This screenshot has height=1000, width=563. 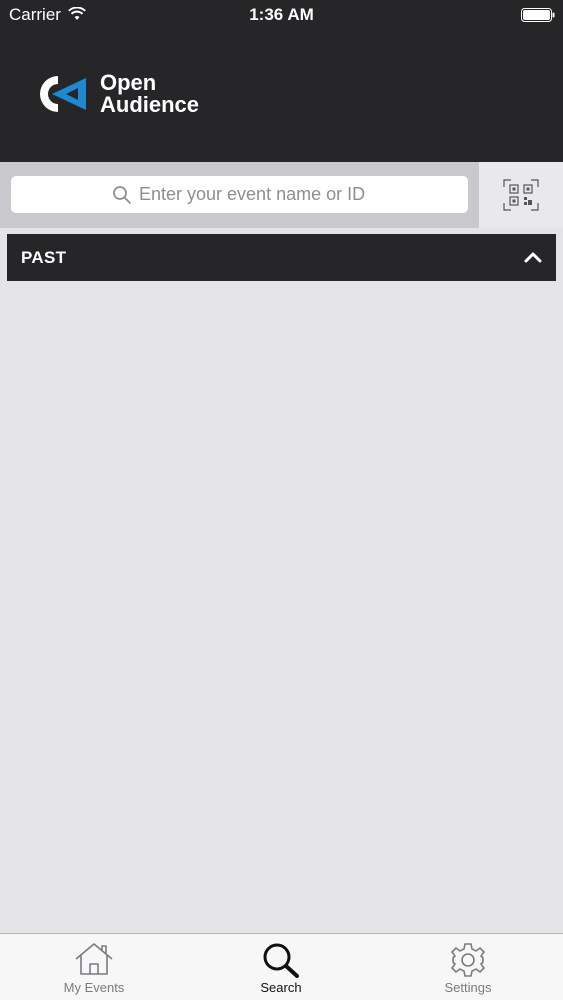 I want to click on brand-logo: Open Audience, so click(x=117, y=94).